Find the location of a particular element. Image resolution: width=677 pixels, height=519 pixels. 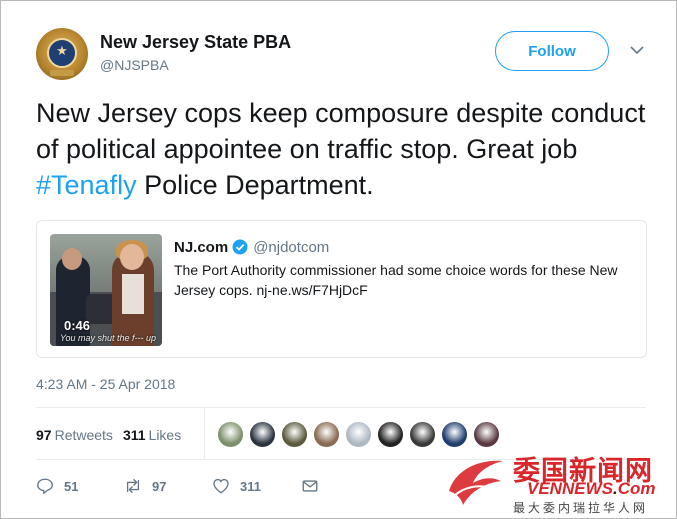

card-source: NJ.com @njdotcom is located at coordinates (251, 247).